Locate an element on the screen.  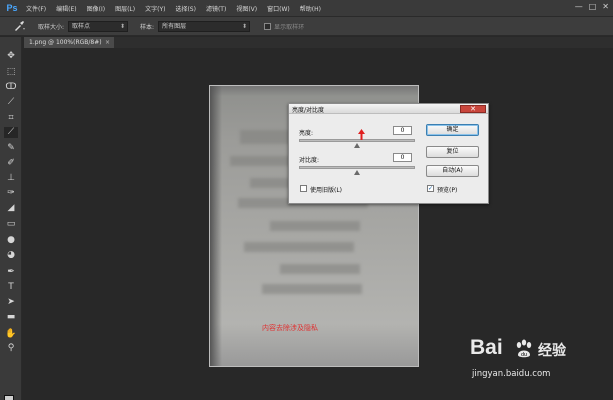
reset-button: 复位 is located at coordinates (452, 152).